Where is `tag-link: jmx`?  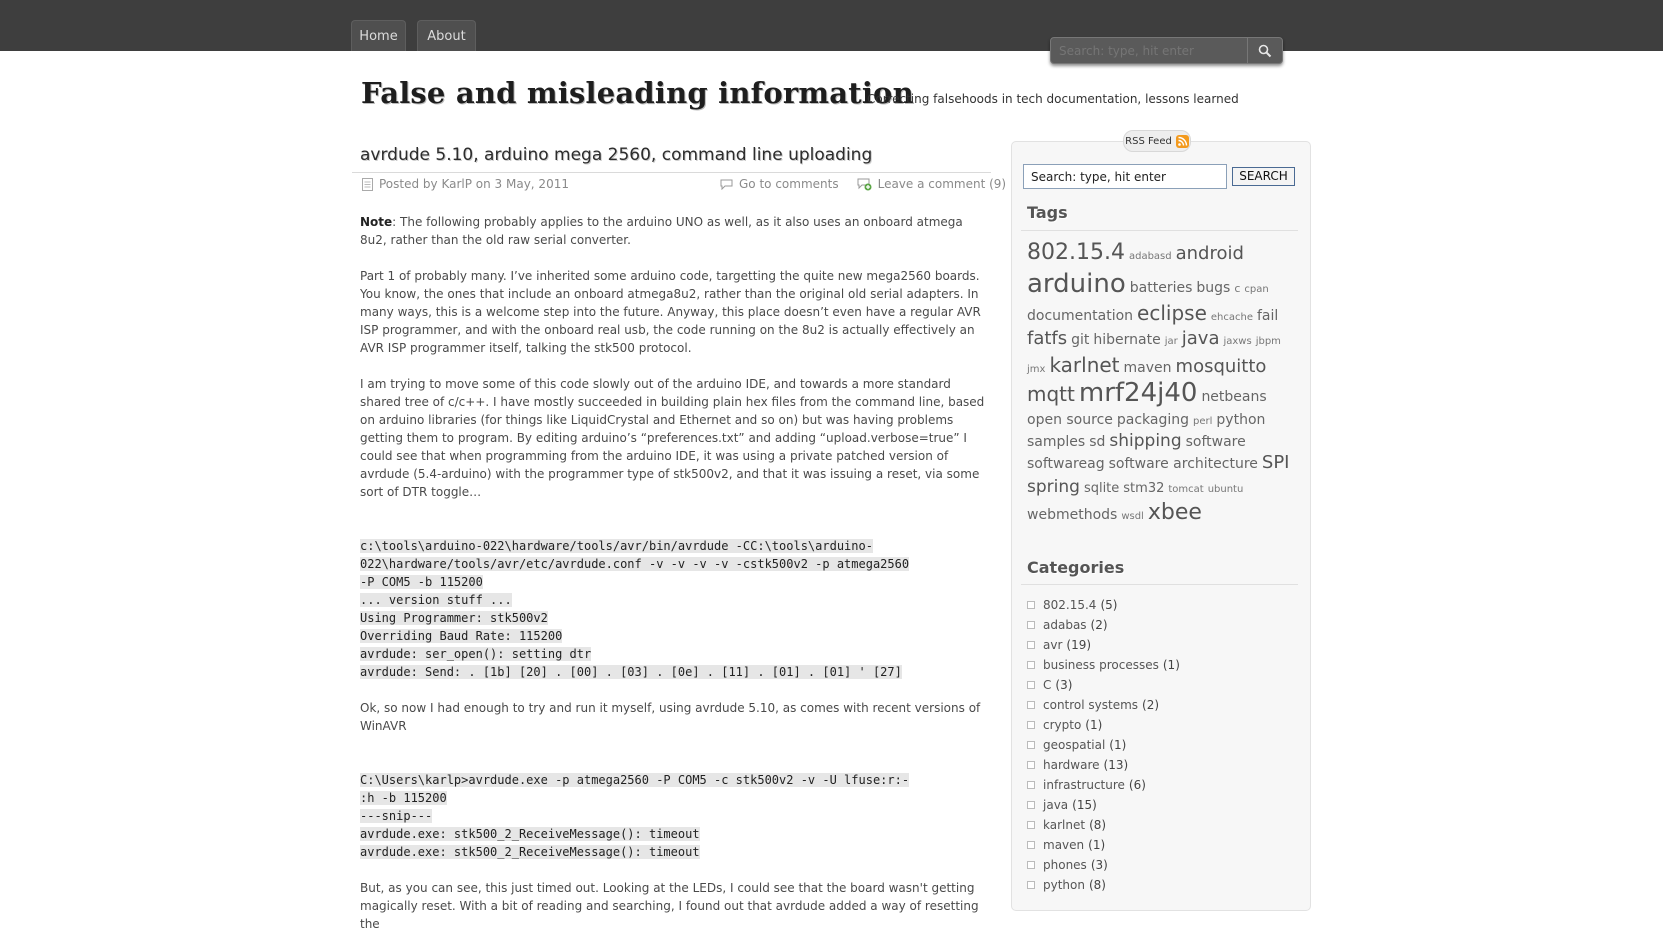
tag-link: jmx is located at coordinates (1036, 369).